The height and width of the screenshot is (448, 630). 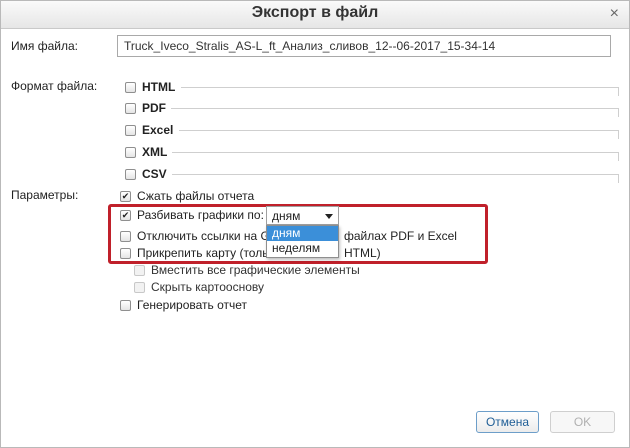 I want to click on format-option-html: HTML, so click(x=372, y=88).